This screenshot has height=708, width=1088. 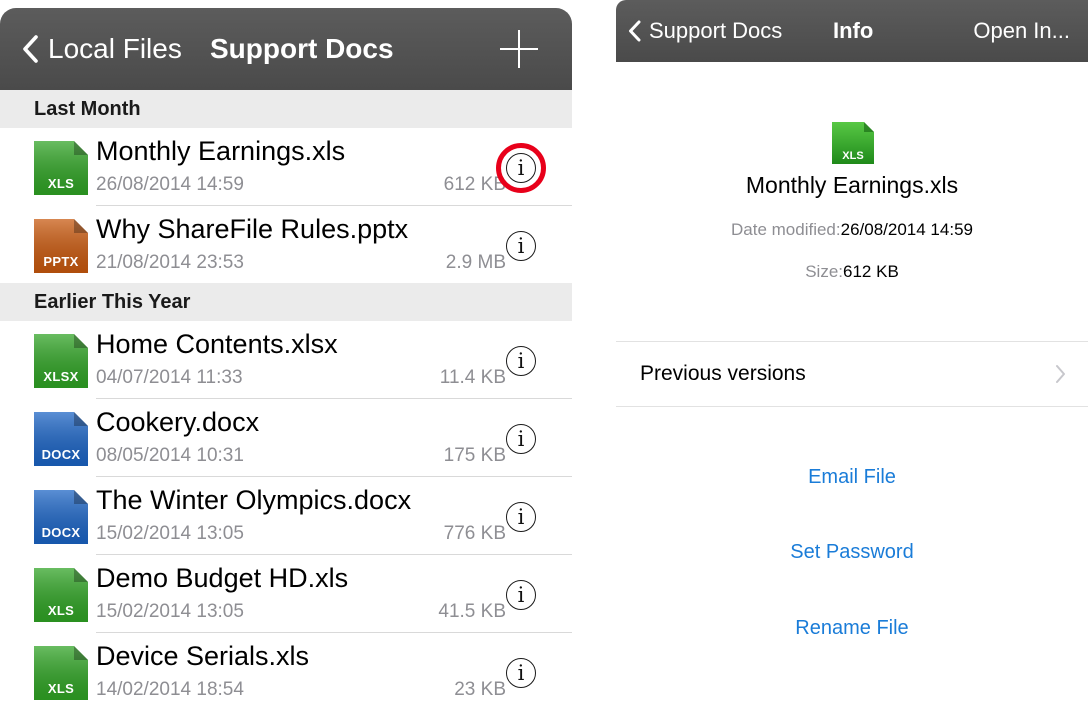 What do you see at coordinates (786, 229) in the screenshot?
I see `date-modified-label: Date modified:` at bounding box center [786, 229].